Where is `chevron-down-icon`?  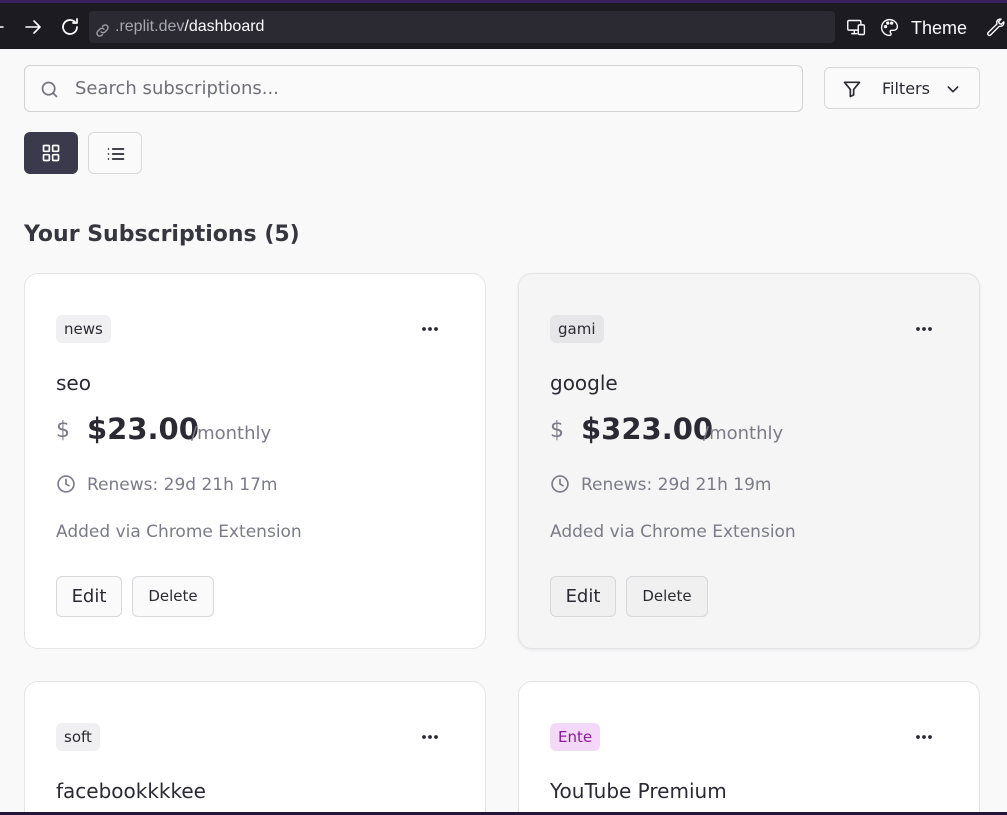 chevron-down-icon is located at coordinates (953, 89).